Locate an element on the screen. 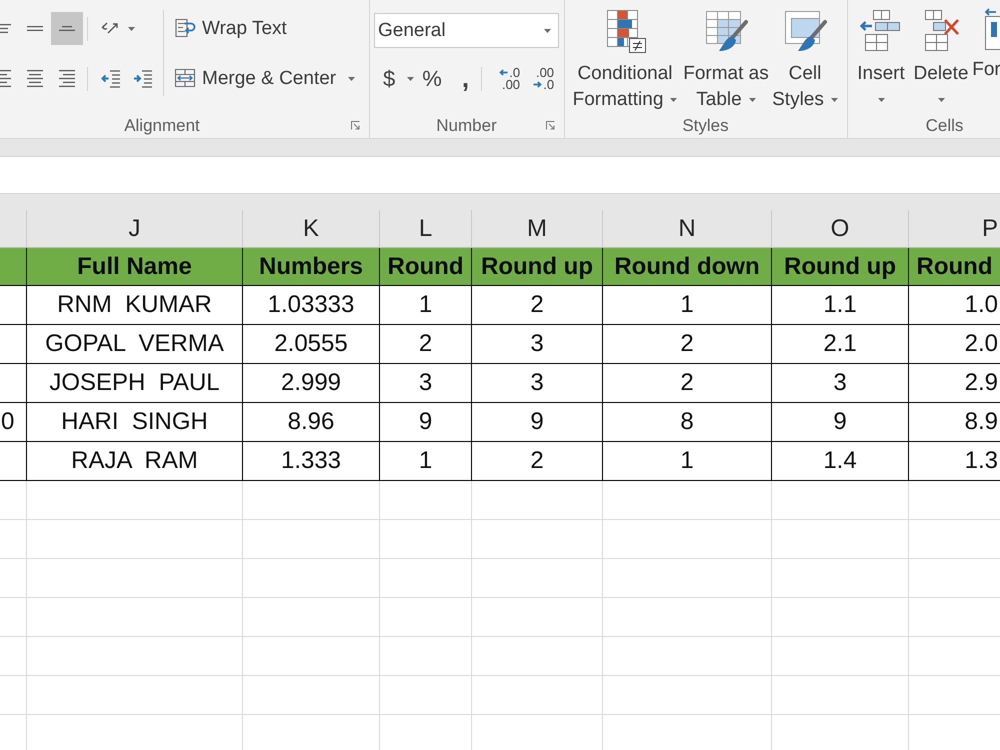 This screenshot has width=1000, height=750. header-cell: Numbers is located at coordinates (311, 267).